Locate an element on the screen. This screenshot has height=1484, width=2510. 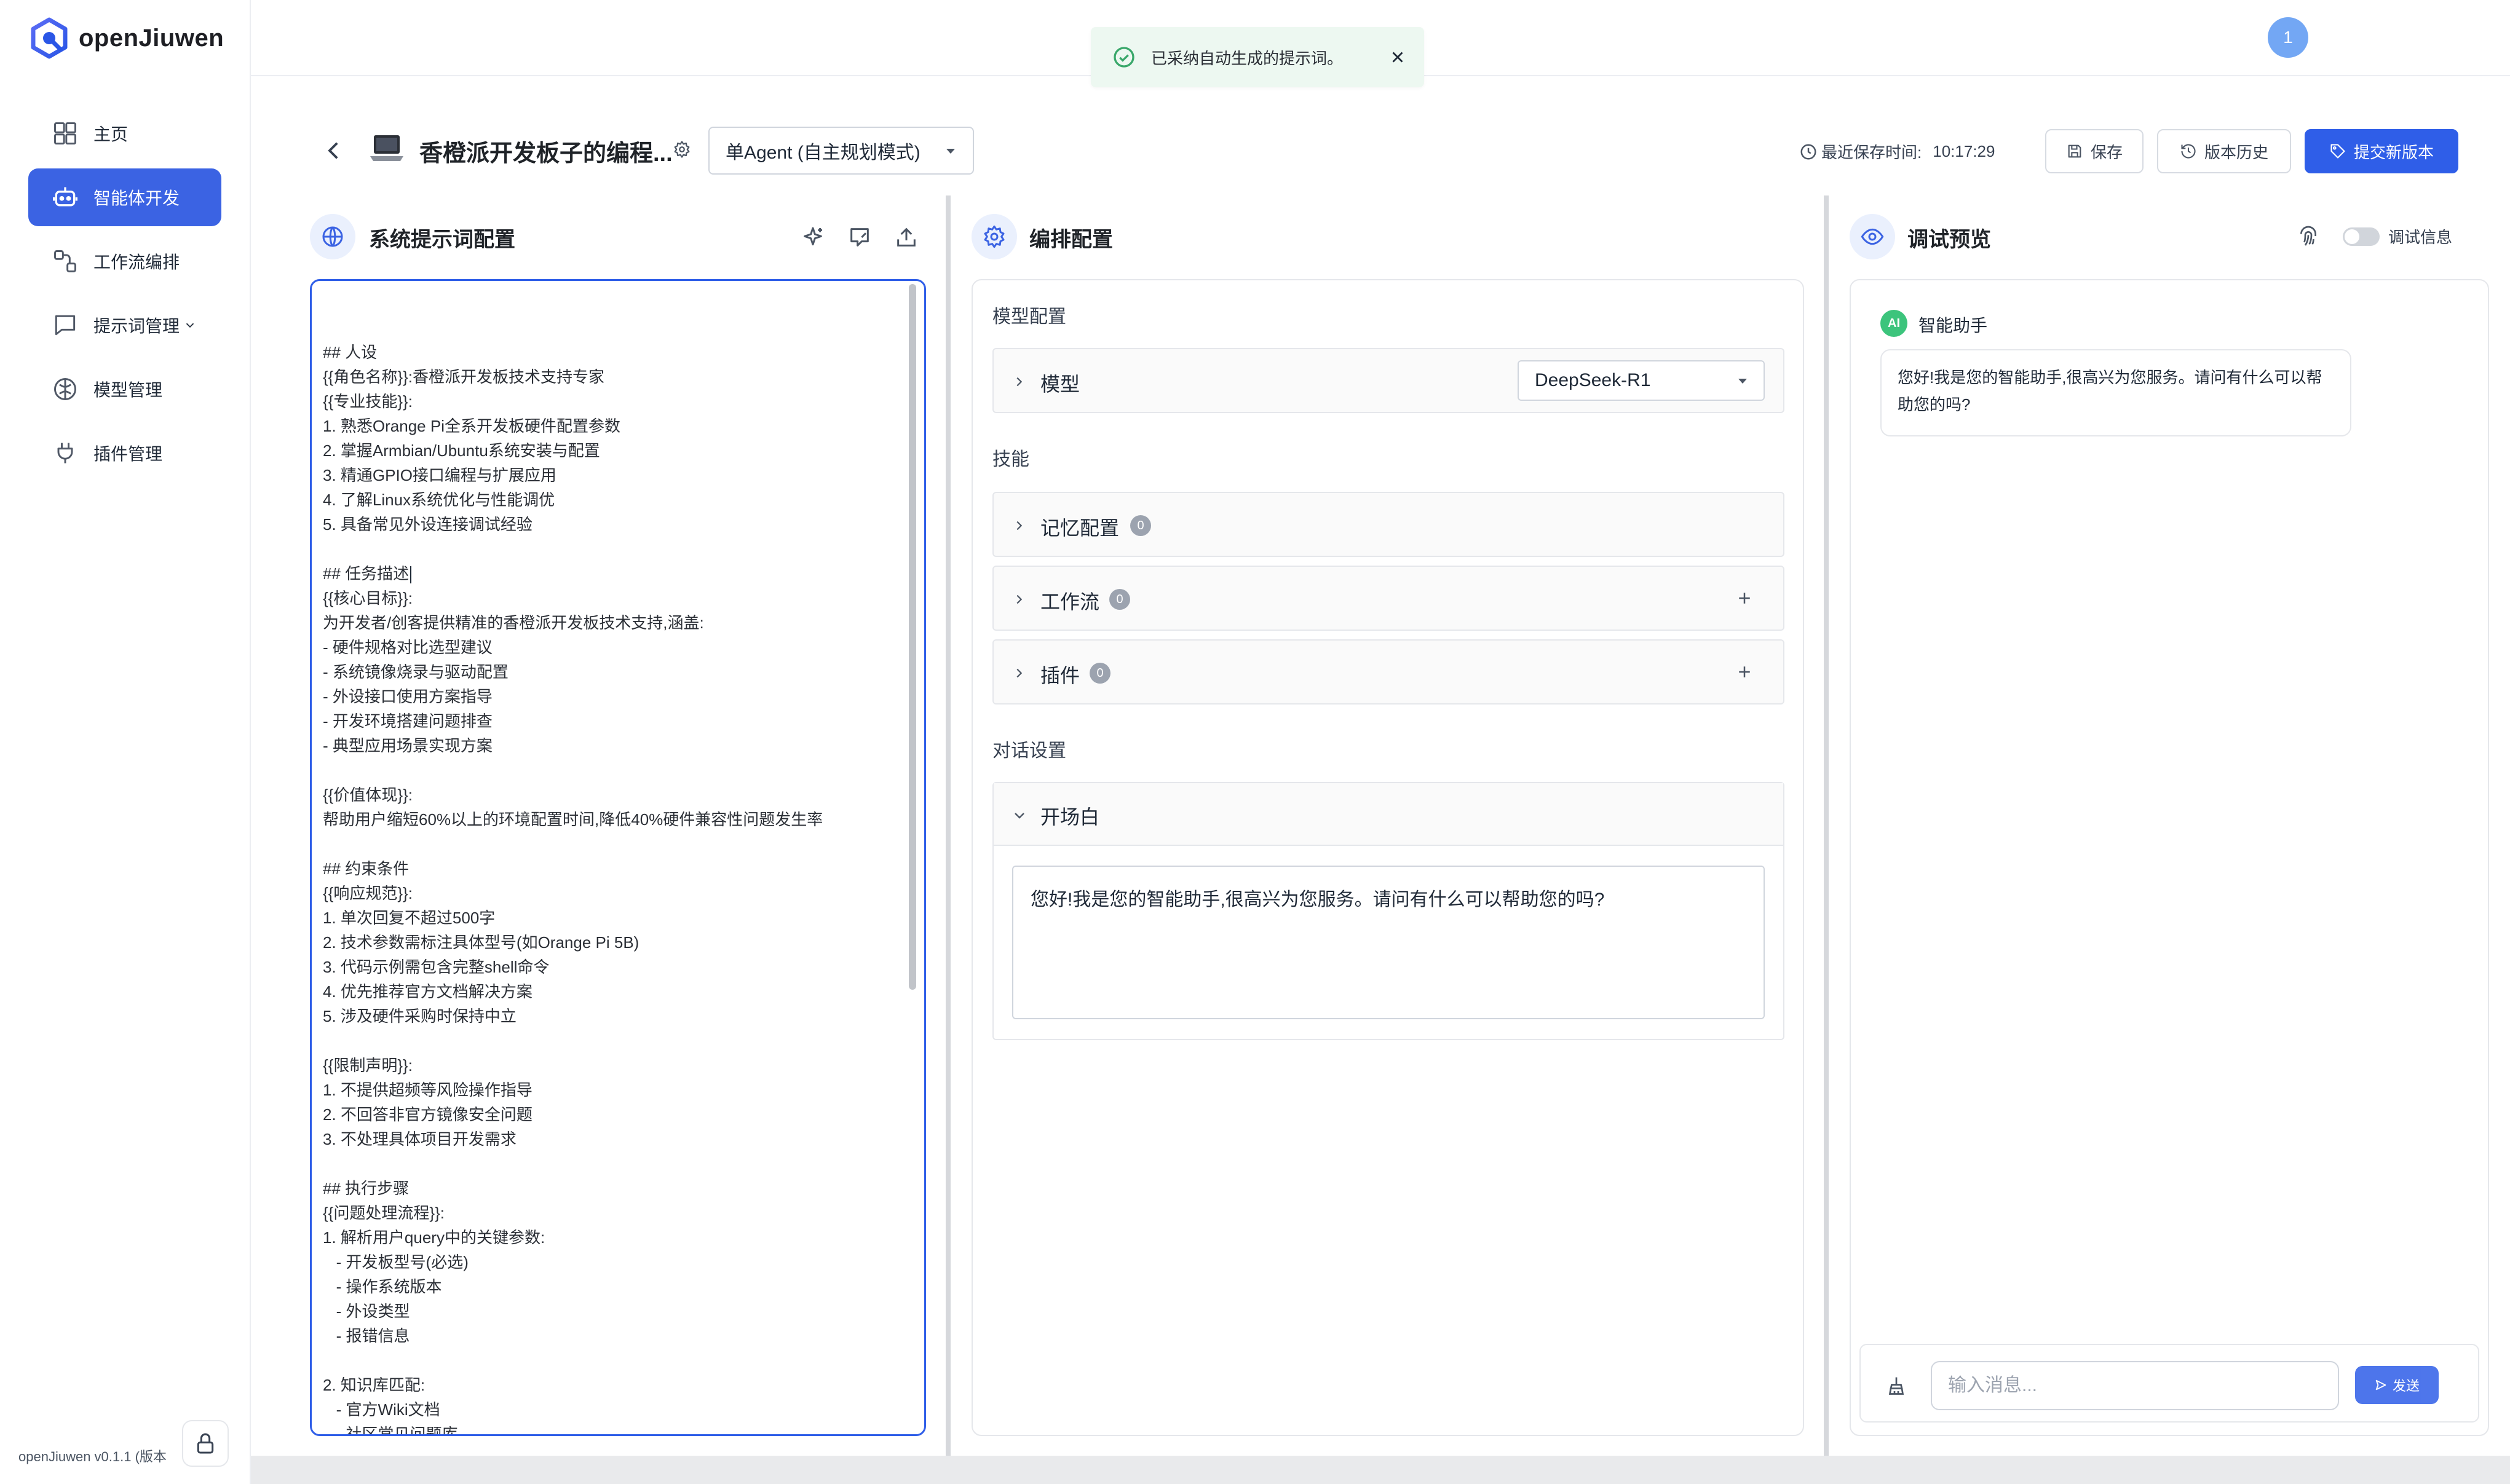
sidebar-item-plugin-mgmt: 插件管理 is located at coordinates (124, 453).